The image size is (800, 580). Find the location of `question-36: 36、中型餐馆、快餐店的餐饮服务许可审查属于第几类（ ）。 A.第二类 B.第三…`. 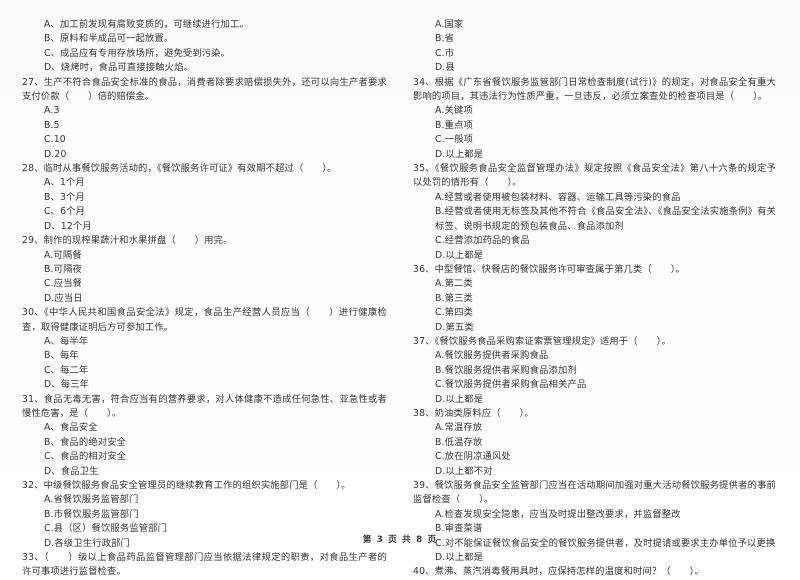

question-36: 36、中型餐馆、快餐店的餐饮服务许可审查属于第几类（ ）。 A.第二类 B.第三… is located at coordinates (594, 299).